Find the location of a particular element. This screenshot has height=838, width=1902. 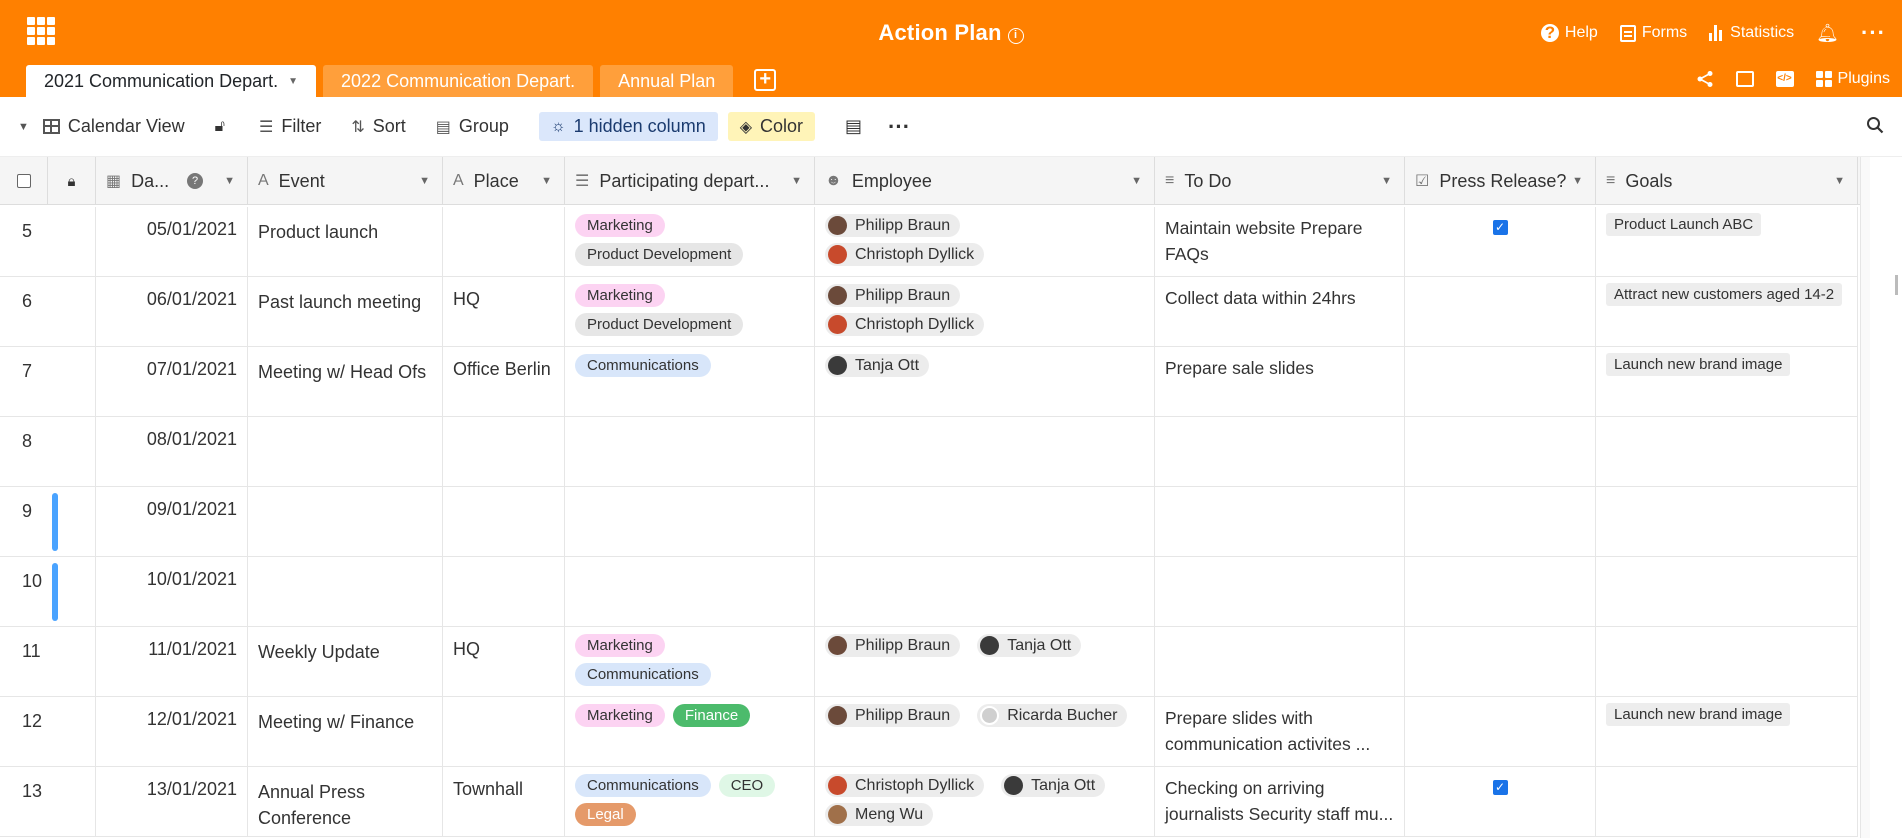

employee-cell: Christoph Dyllick Tanja Ott Meng Wu is located at coordinates (985, 801).